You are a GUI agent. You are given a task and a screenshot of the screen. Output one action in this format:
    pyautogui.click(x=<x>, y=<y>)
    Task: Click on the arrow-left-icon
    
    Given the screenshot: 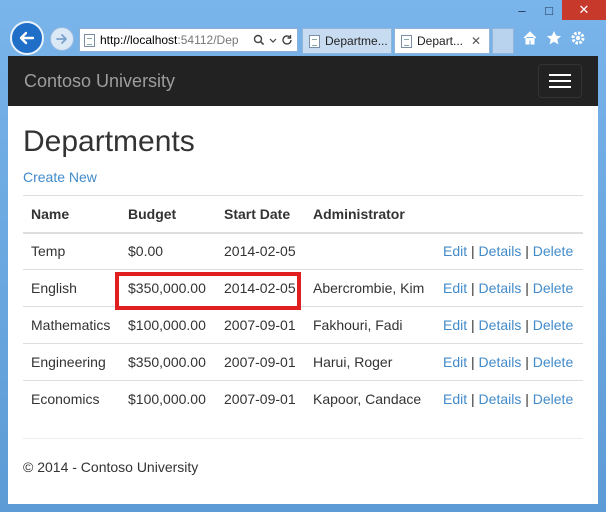 What is the action you would take?
    pyautogui.click(x=27, y=38)
    